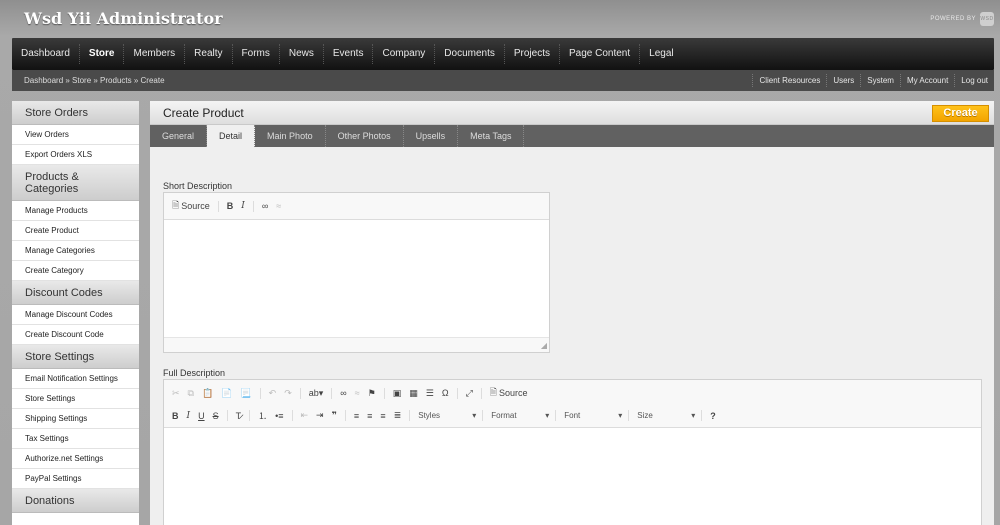  Describe the element at coordinates (262, 415) in the screenshot. I see `numbered-list-icon: ⒈` at that location.